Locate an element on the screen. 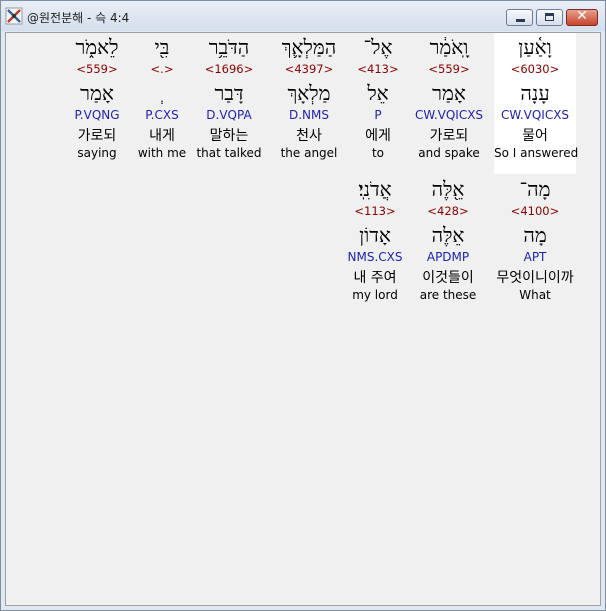  korean-gloss: 천사 is located at coordinates (309, 136).